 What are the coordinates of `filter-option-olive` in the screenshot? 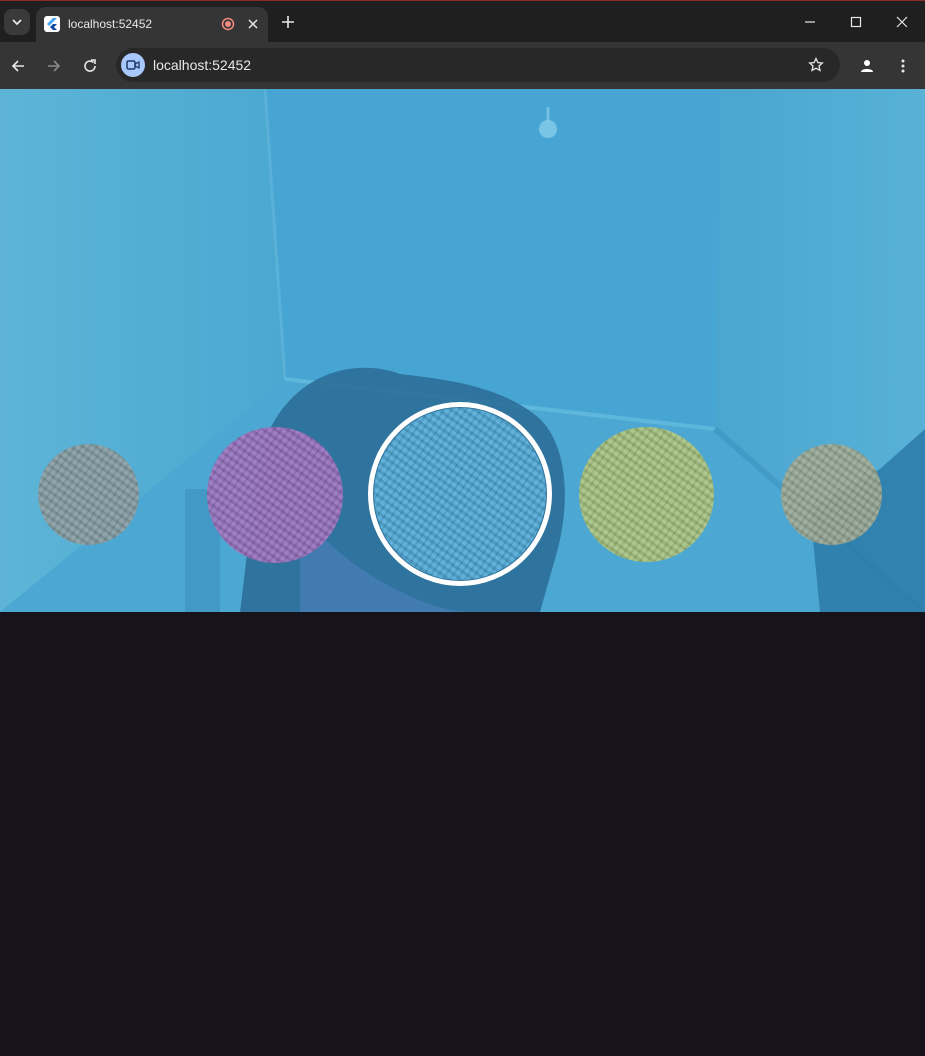 It's located at (831, 494).